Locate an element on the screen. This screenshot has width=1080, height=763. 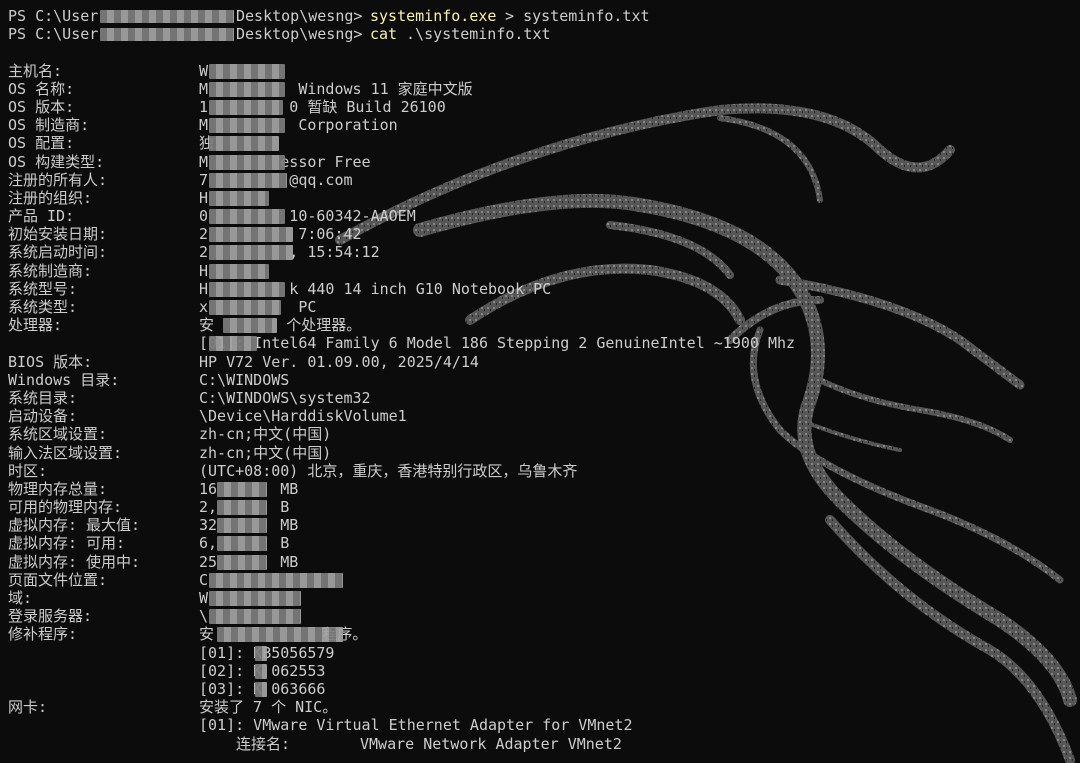
sysinfo-row: 注册的所有人: 7 @qq.com is located at coordinates (544, 180).